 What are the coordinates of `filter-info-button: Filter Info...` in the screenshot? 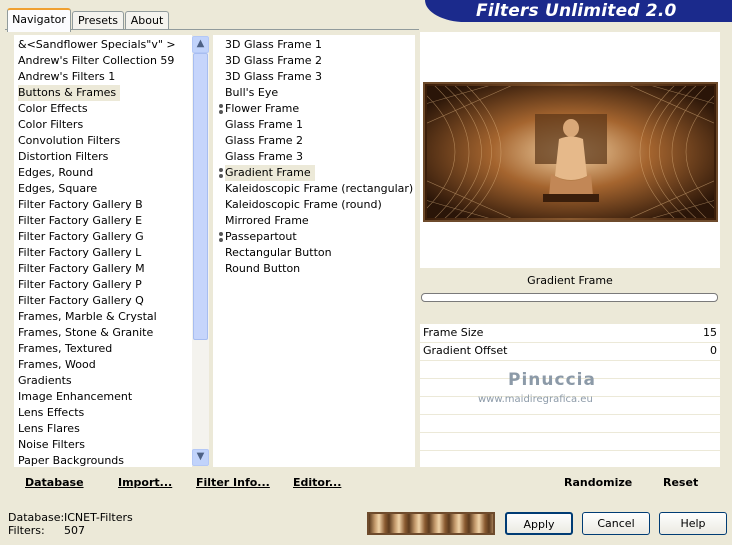 It's located at (233, 483).